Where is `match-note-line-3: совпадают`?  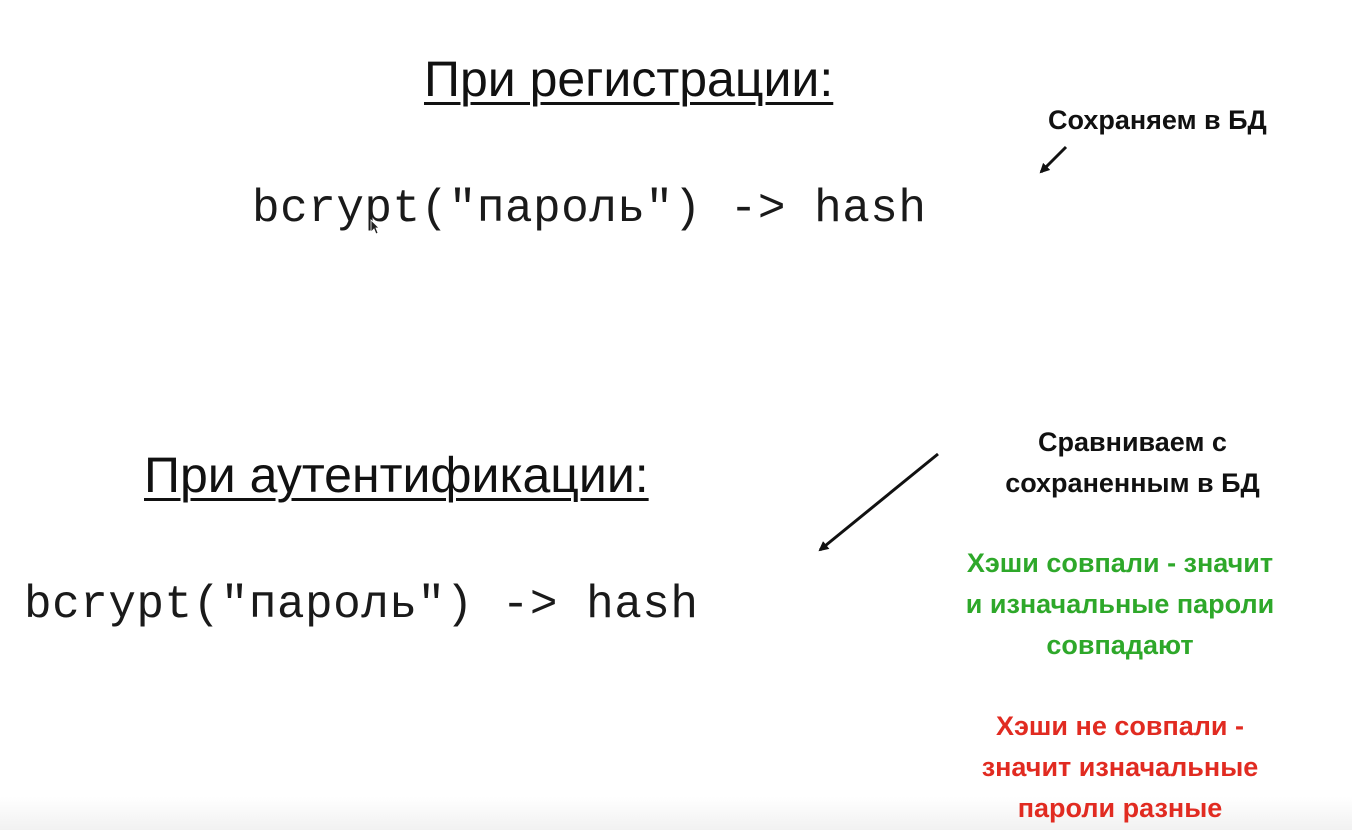
match-note-line-3: совпадают is located at coordinates (1120, 645).